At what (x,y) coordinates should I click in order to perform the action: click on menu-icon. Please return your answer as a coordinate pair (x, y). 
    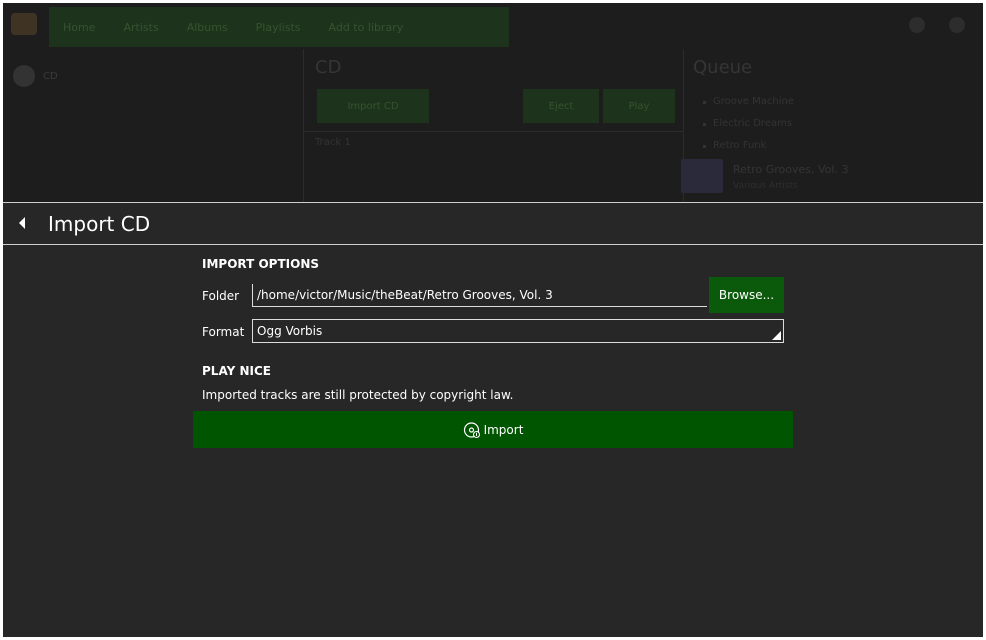
    Looking at the image, I should click on (957, 25).